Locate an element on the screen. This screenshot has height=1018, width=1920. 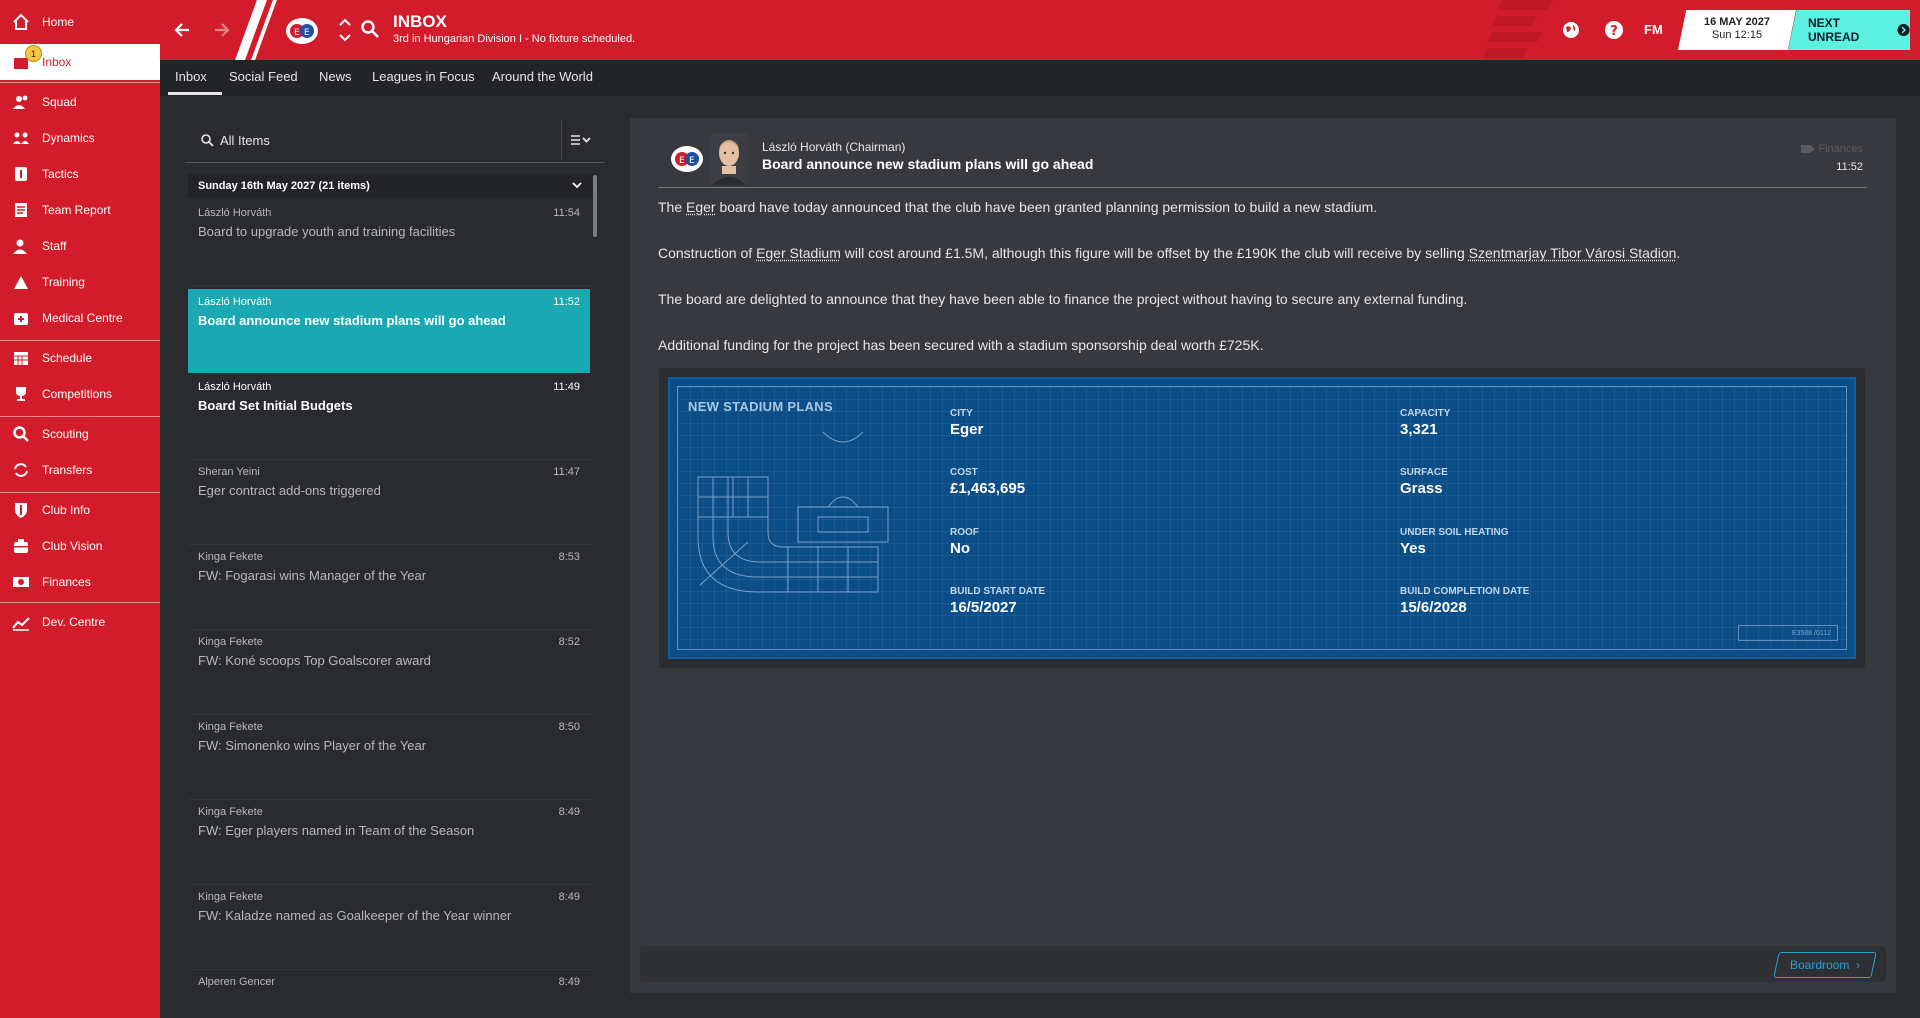
finances-icon is located at coordinates (21, 582).